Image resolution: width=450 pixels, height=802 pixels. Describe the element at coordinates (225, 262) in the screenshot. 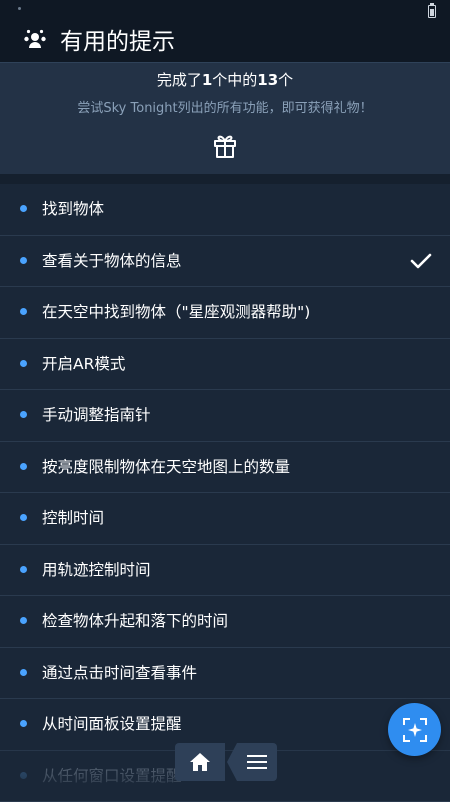

I see `tip-row: 查看关于物体的信息` at that location.